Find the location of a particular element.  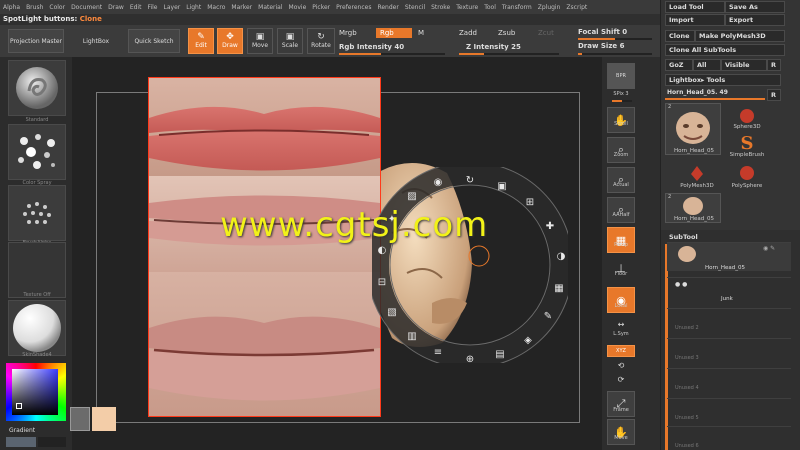

current-tool-slider: Horn_Head_05. 49 is located at coordinates (715, 94).